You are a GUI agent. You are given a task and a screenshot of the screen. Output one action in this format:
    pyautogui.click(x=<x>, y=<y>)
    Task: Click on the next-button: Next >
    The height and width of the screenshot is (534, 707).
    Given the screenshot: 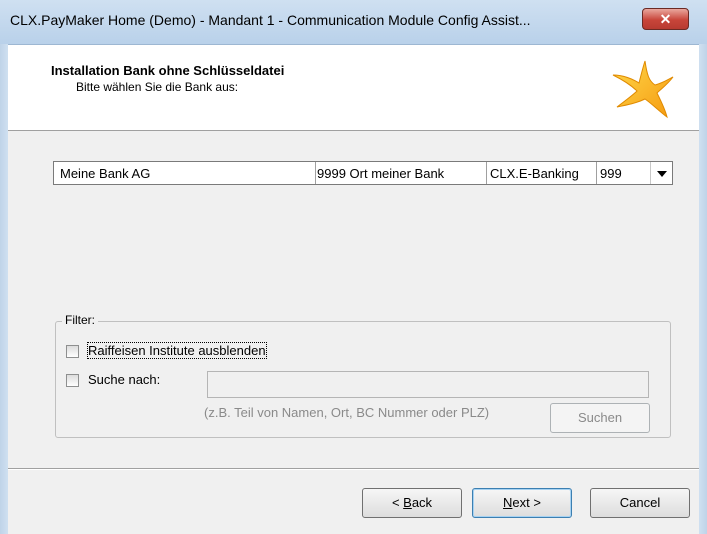 What is the action you would take?
    pyautogui.click(x=522, y=503)
    